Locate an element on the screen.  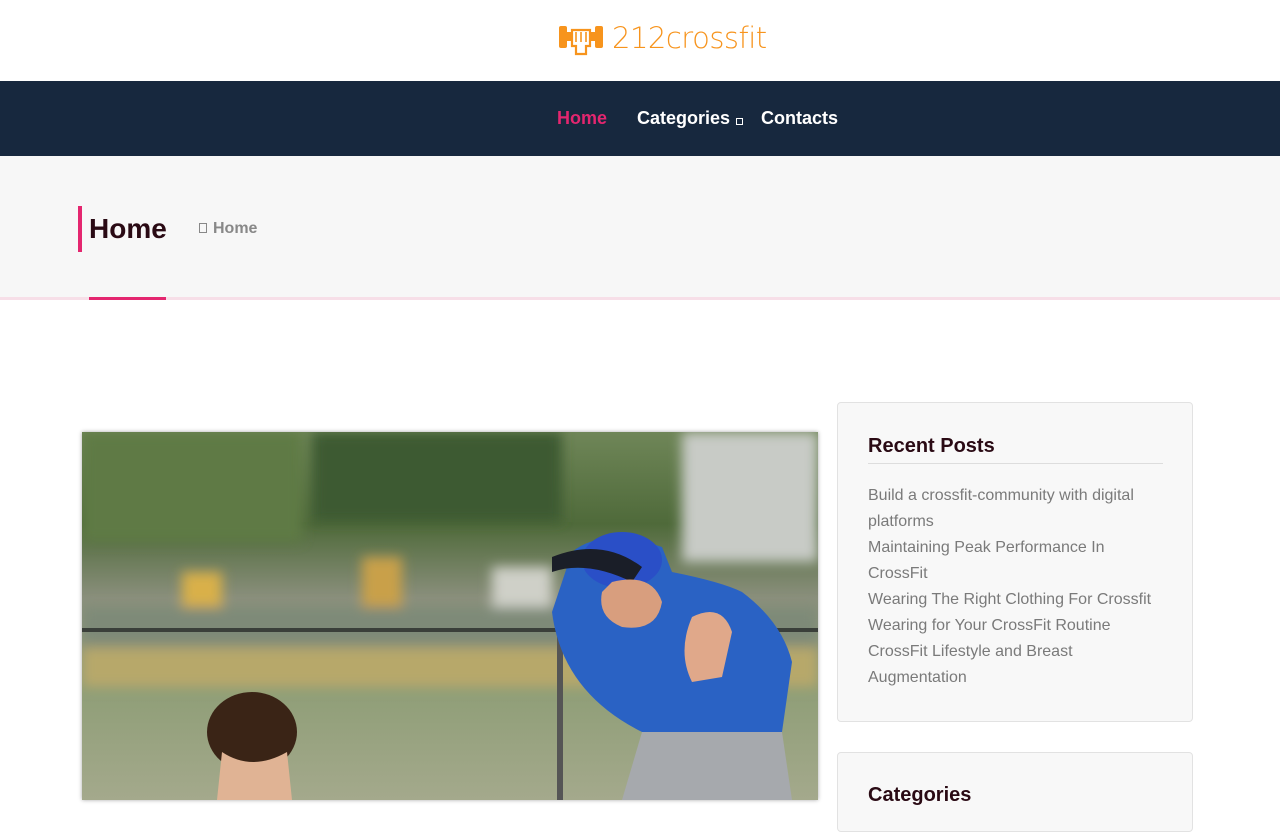
nav-item-label: Categories is located at coordinates (684, 118).